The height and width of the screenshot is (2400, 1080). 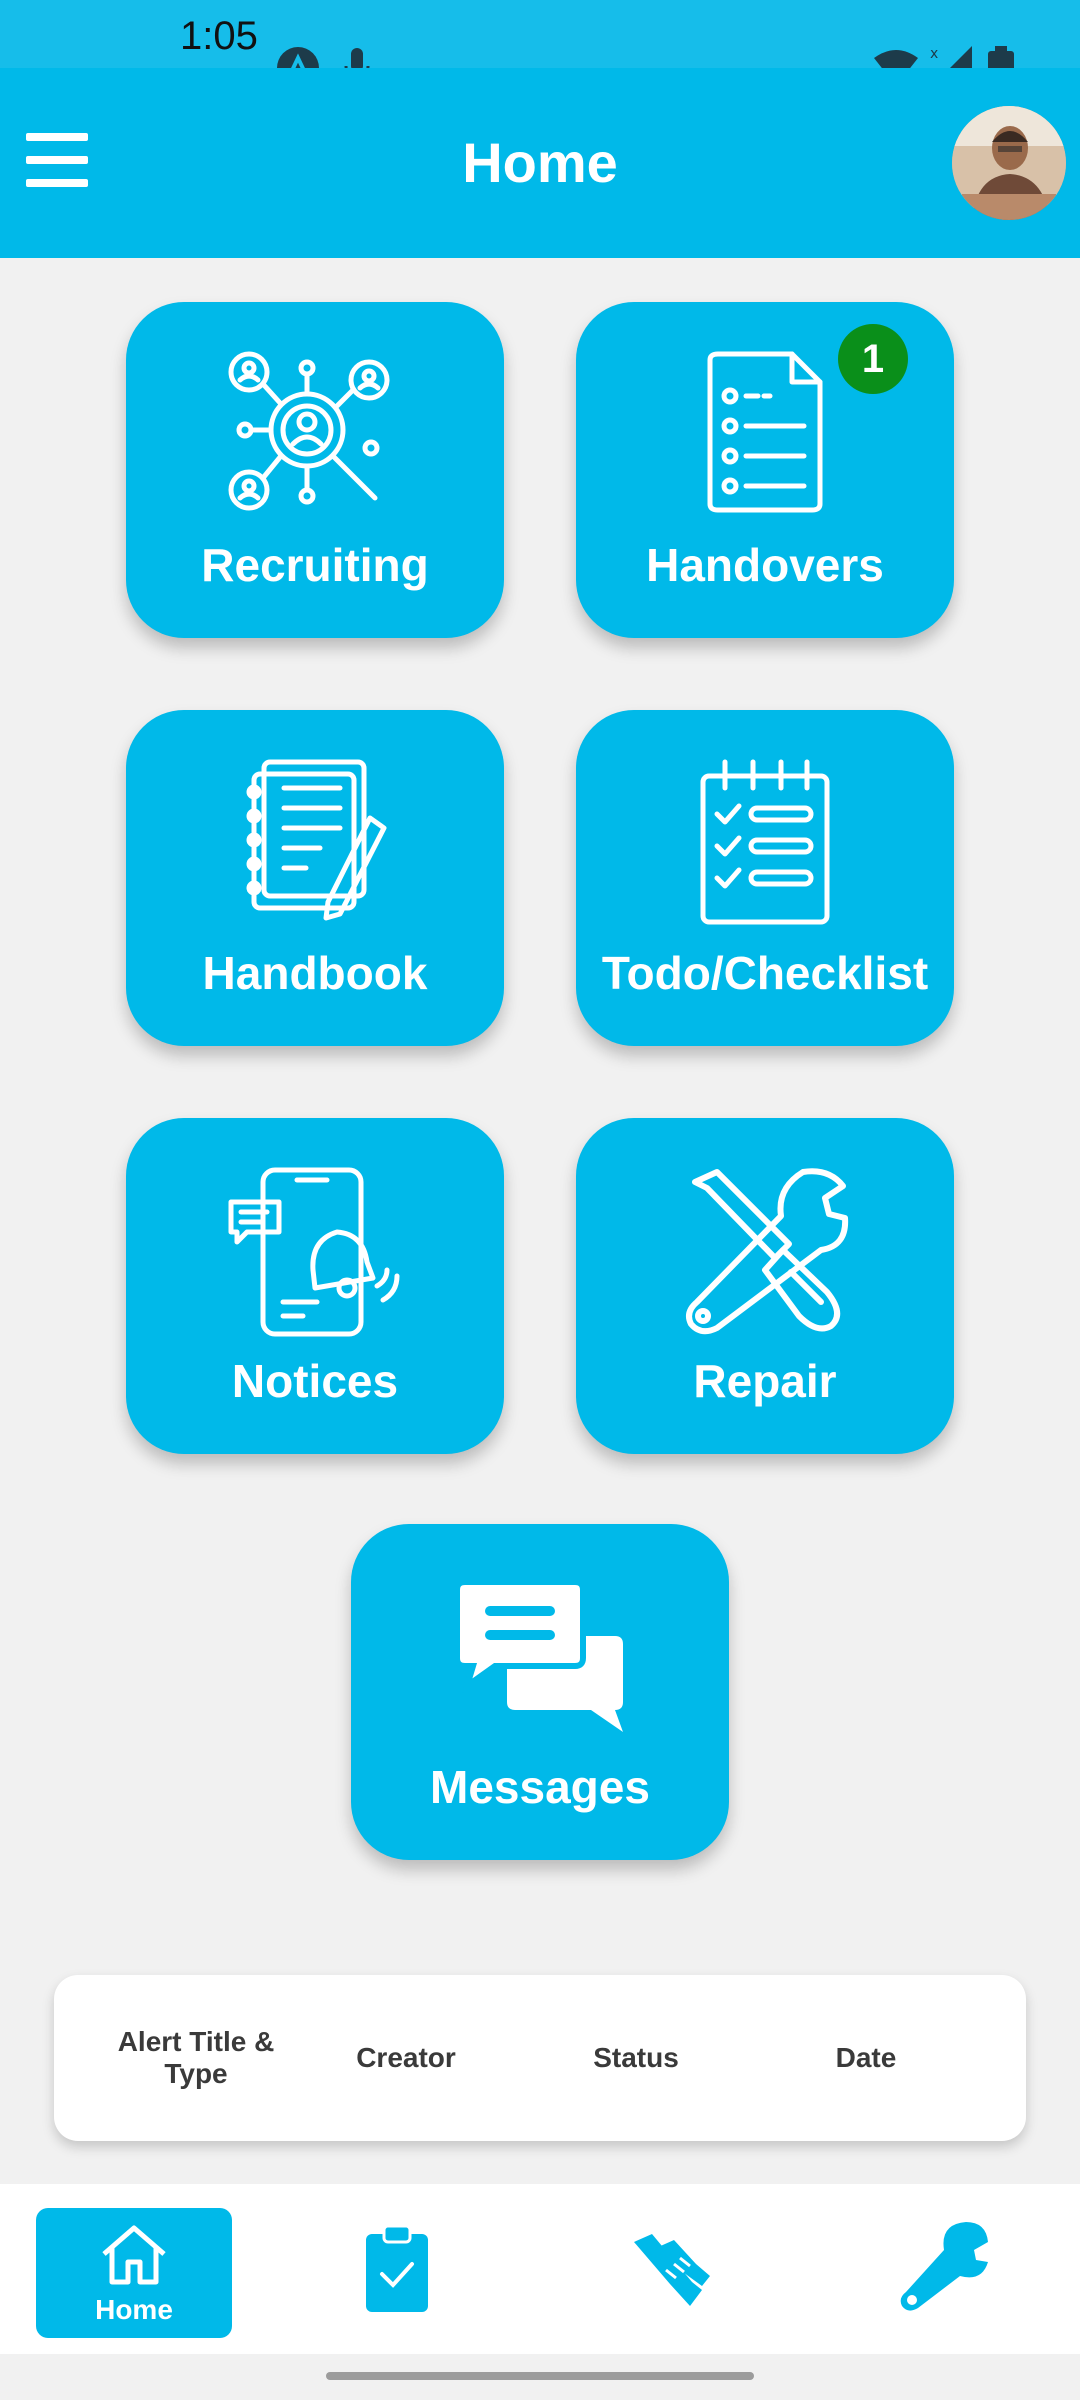 What do you see at coordinates (540, 2269) in the screenshot?
I see `bottom-navigation: Home` at bounding box center [540, 2269].